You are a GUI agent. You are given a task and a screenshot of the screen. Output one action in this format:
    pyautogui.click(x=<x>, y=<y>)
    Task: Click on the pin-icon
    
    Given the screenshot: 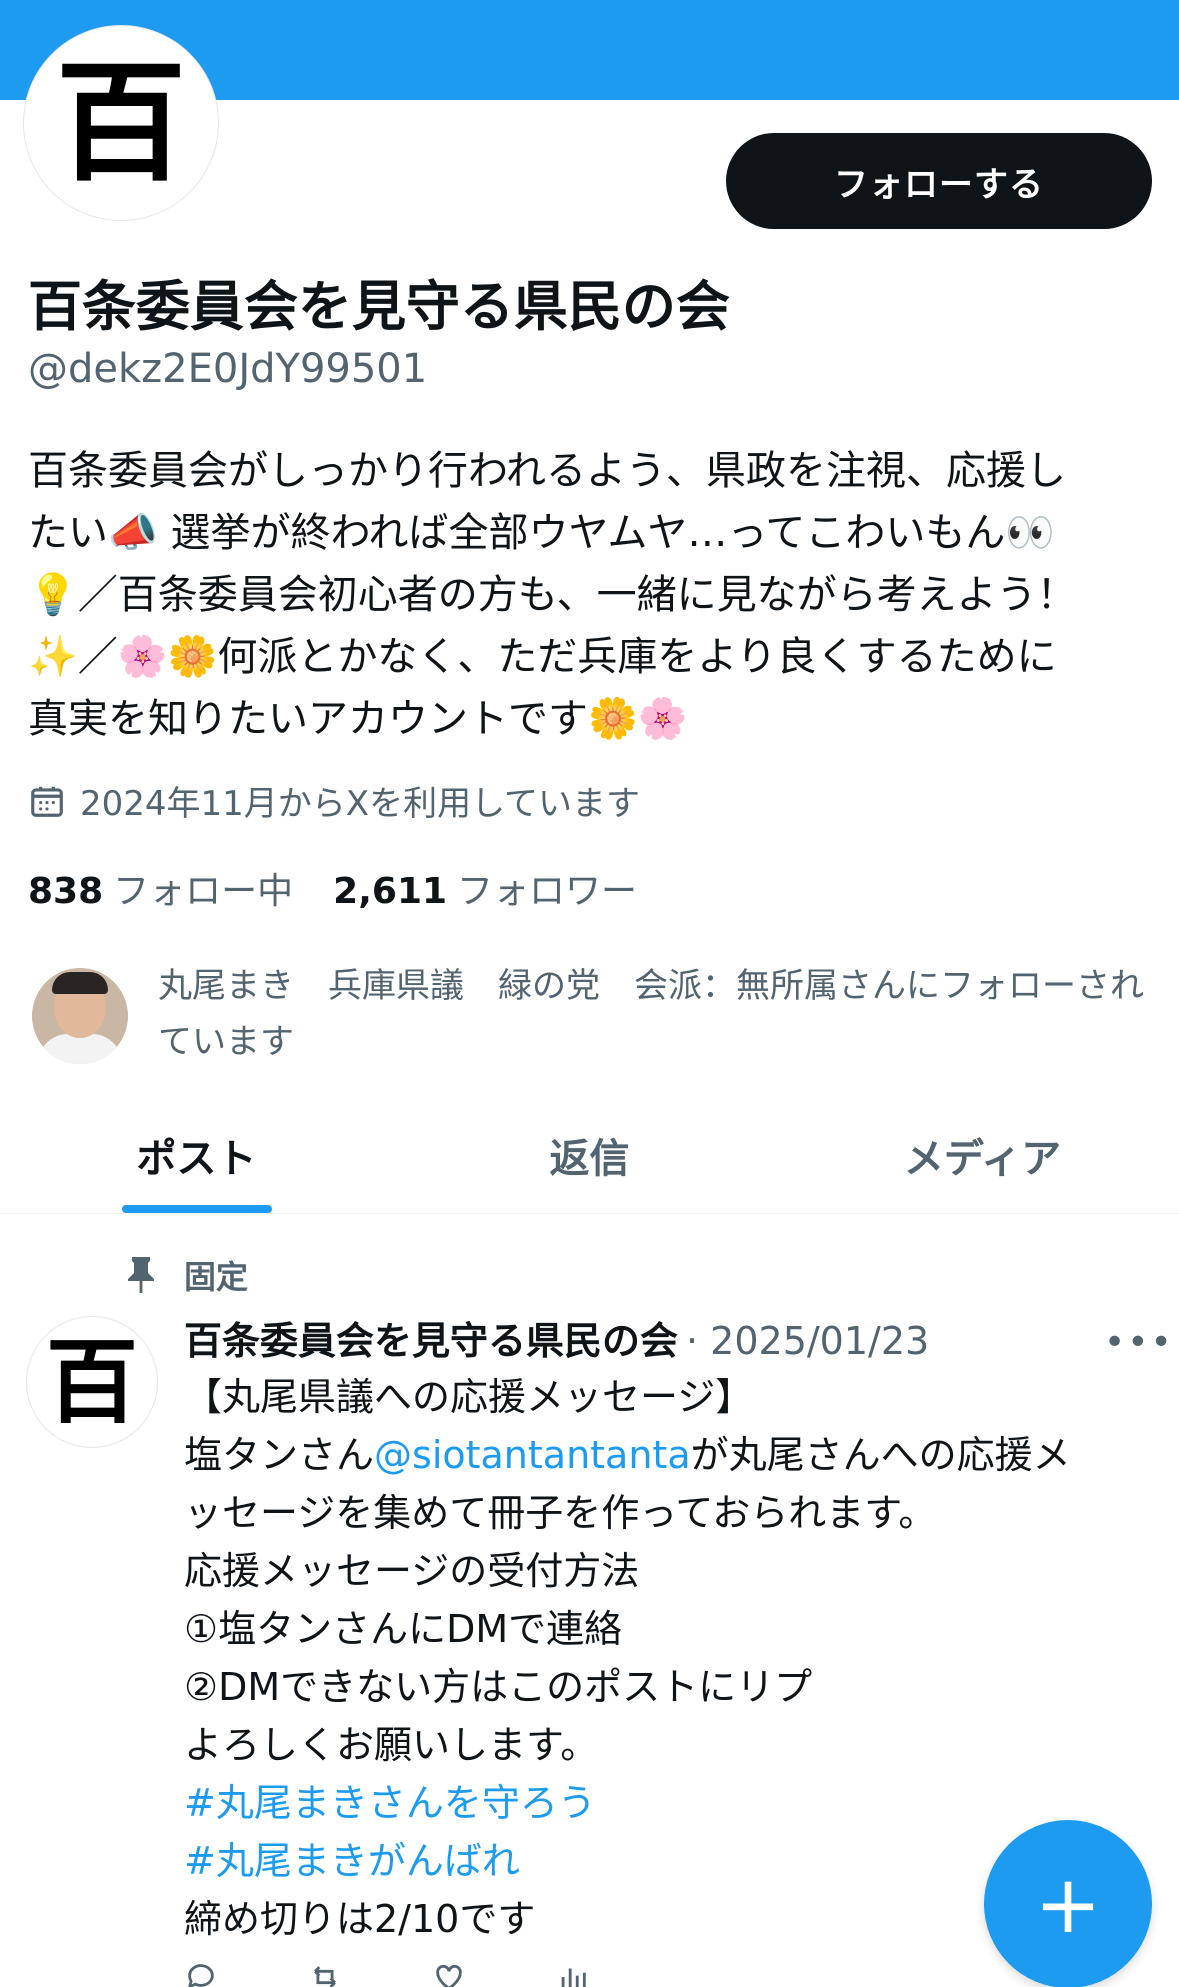 What is the action you would take?
    pyautogui.click(x=141, y=1275)
    